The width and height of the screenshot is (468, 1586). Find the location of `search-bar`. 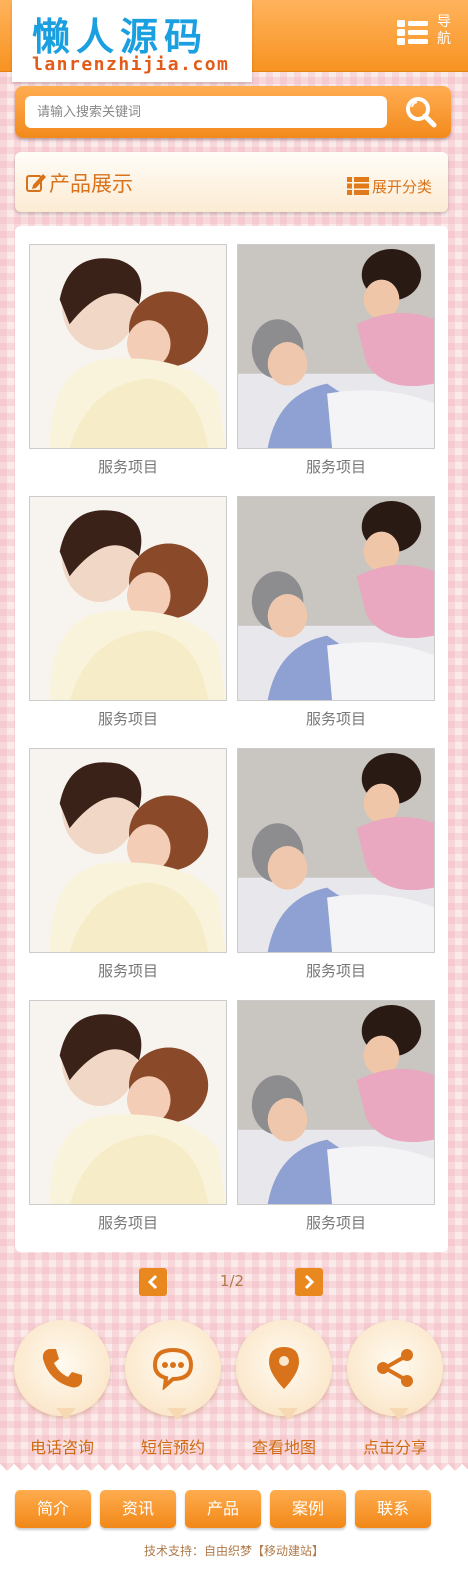

search-bar is located at coordinates (233, 112).